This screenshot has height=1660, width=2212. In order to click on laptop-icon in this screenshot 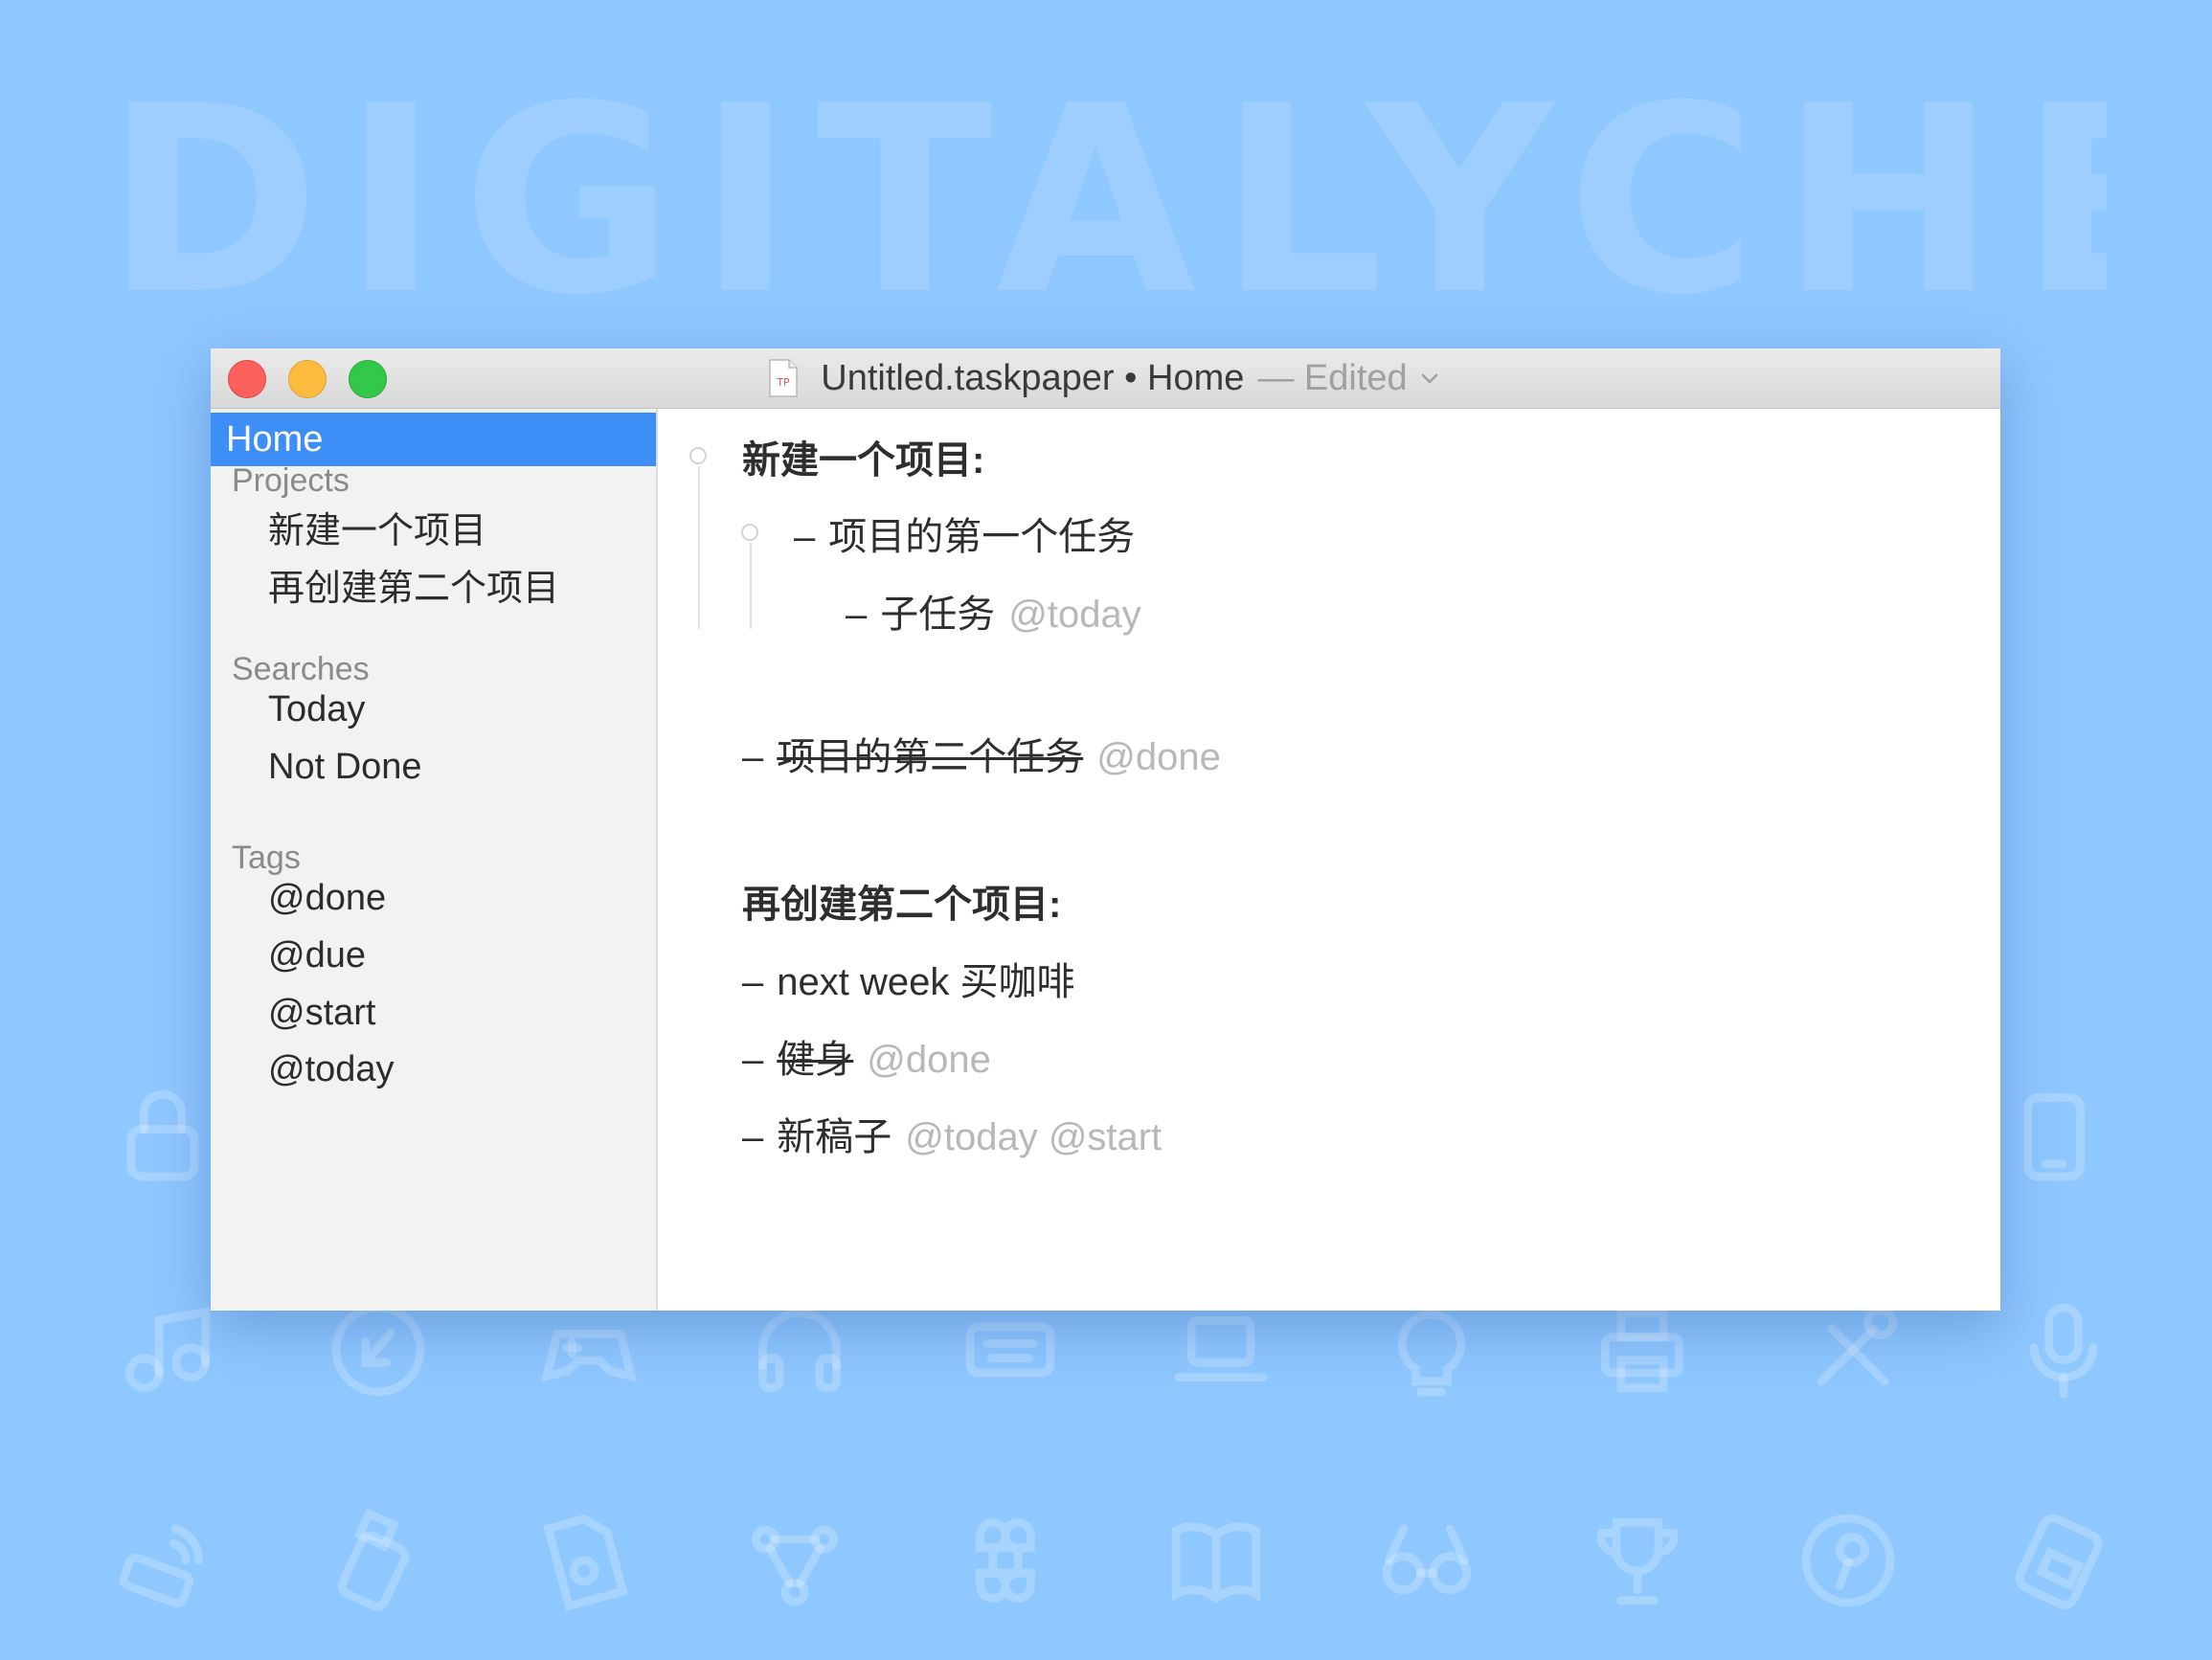, I will do `click(1221, 1349)`.